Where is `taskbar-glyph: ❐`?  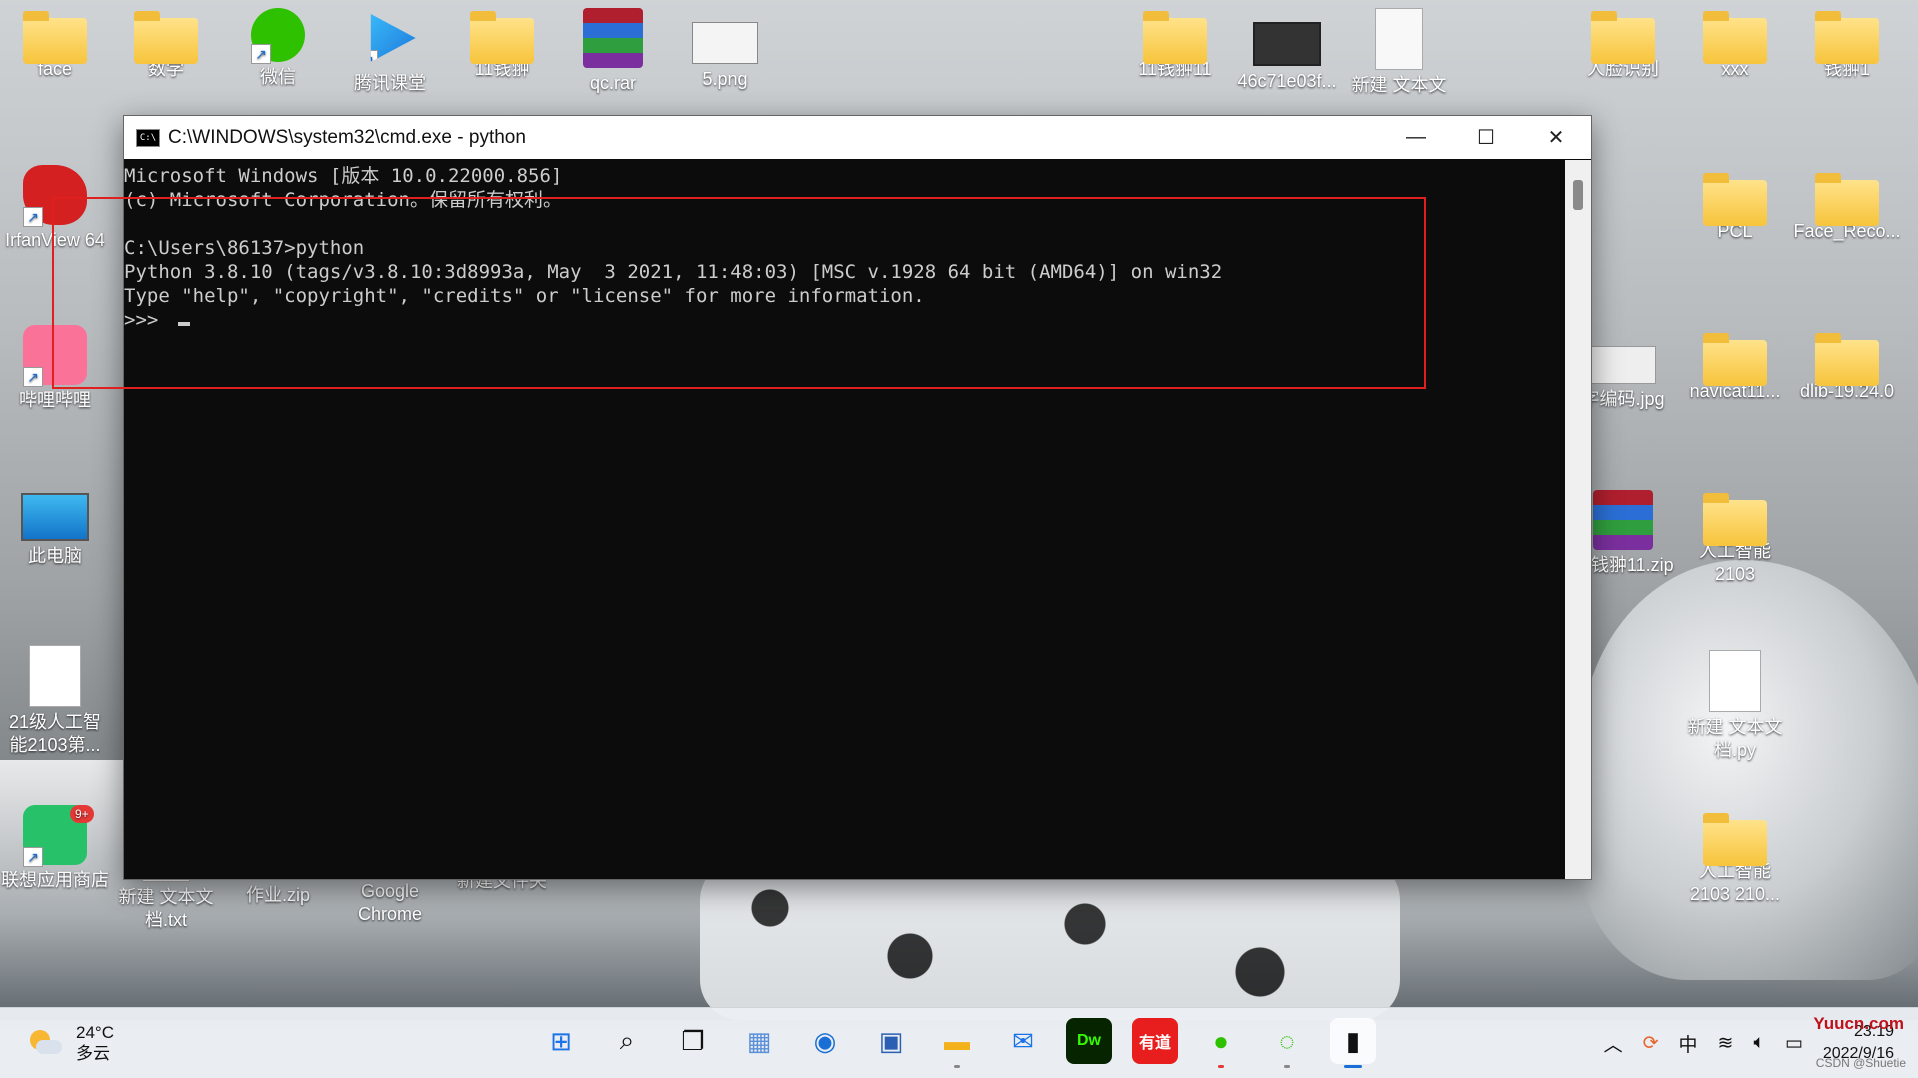 taskbar-glyph: ❐ is located at coordinates (693, 1040).